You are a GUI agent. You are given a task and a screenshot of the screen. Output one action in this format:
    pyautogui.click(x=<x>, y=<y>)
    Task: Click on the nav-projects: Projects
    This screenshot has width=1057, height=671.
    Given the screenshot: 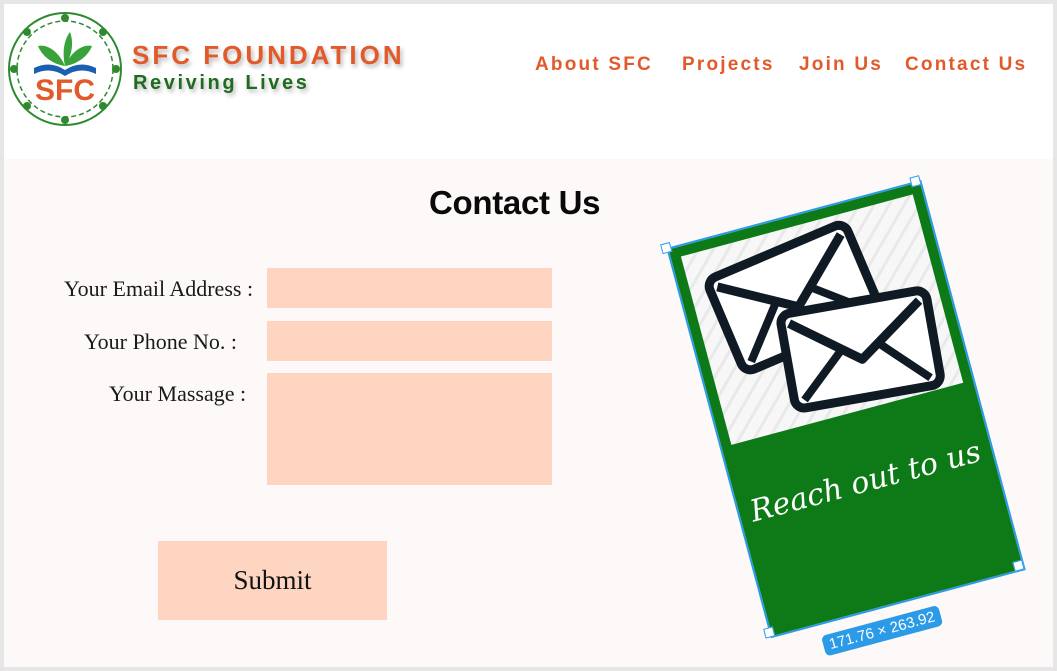 What is the action you would take?
    pyautogui.click(x=728, y=65)
    